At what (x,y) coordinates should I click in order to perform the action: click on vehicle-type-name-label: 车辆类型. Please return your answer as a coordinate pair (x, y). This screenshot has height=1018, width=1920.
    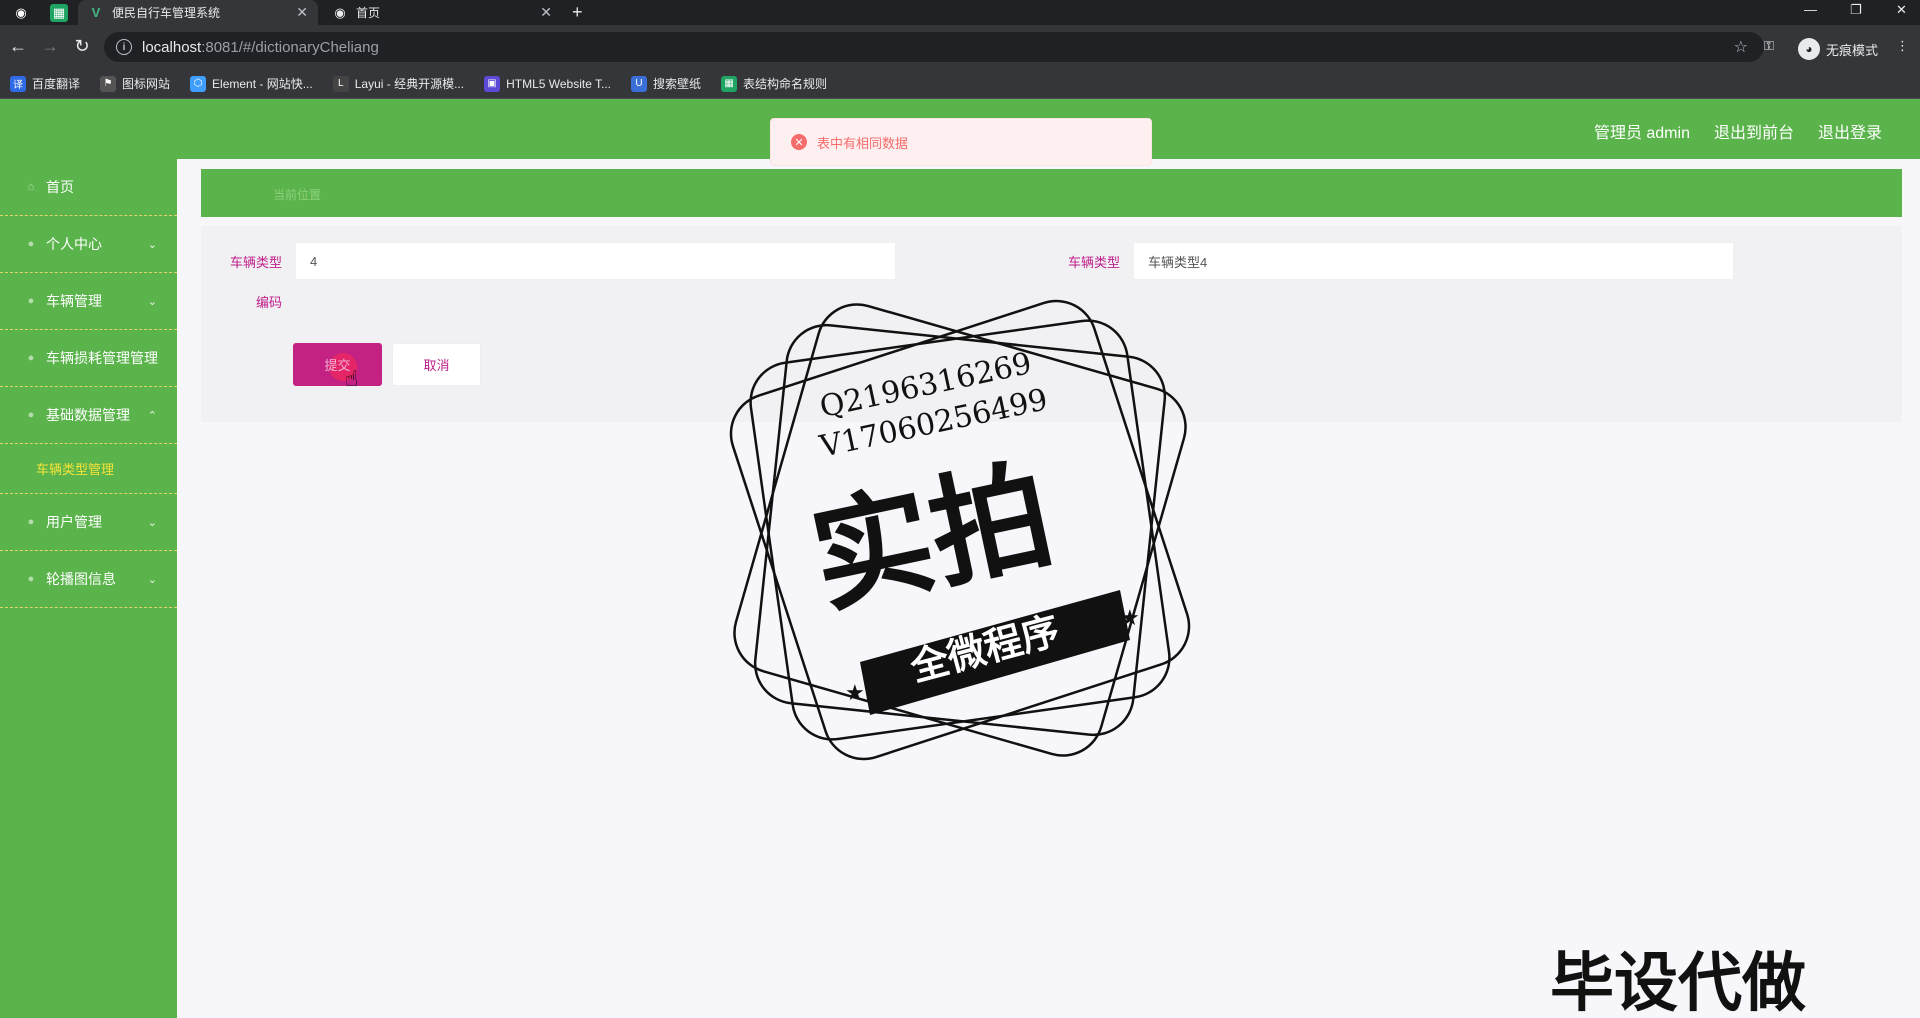
    Looking at the image, I should click on (1093, 262).